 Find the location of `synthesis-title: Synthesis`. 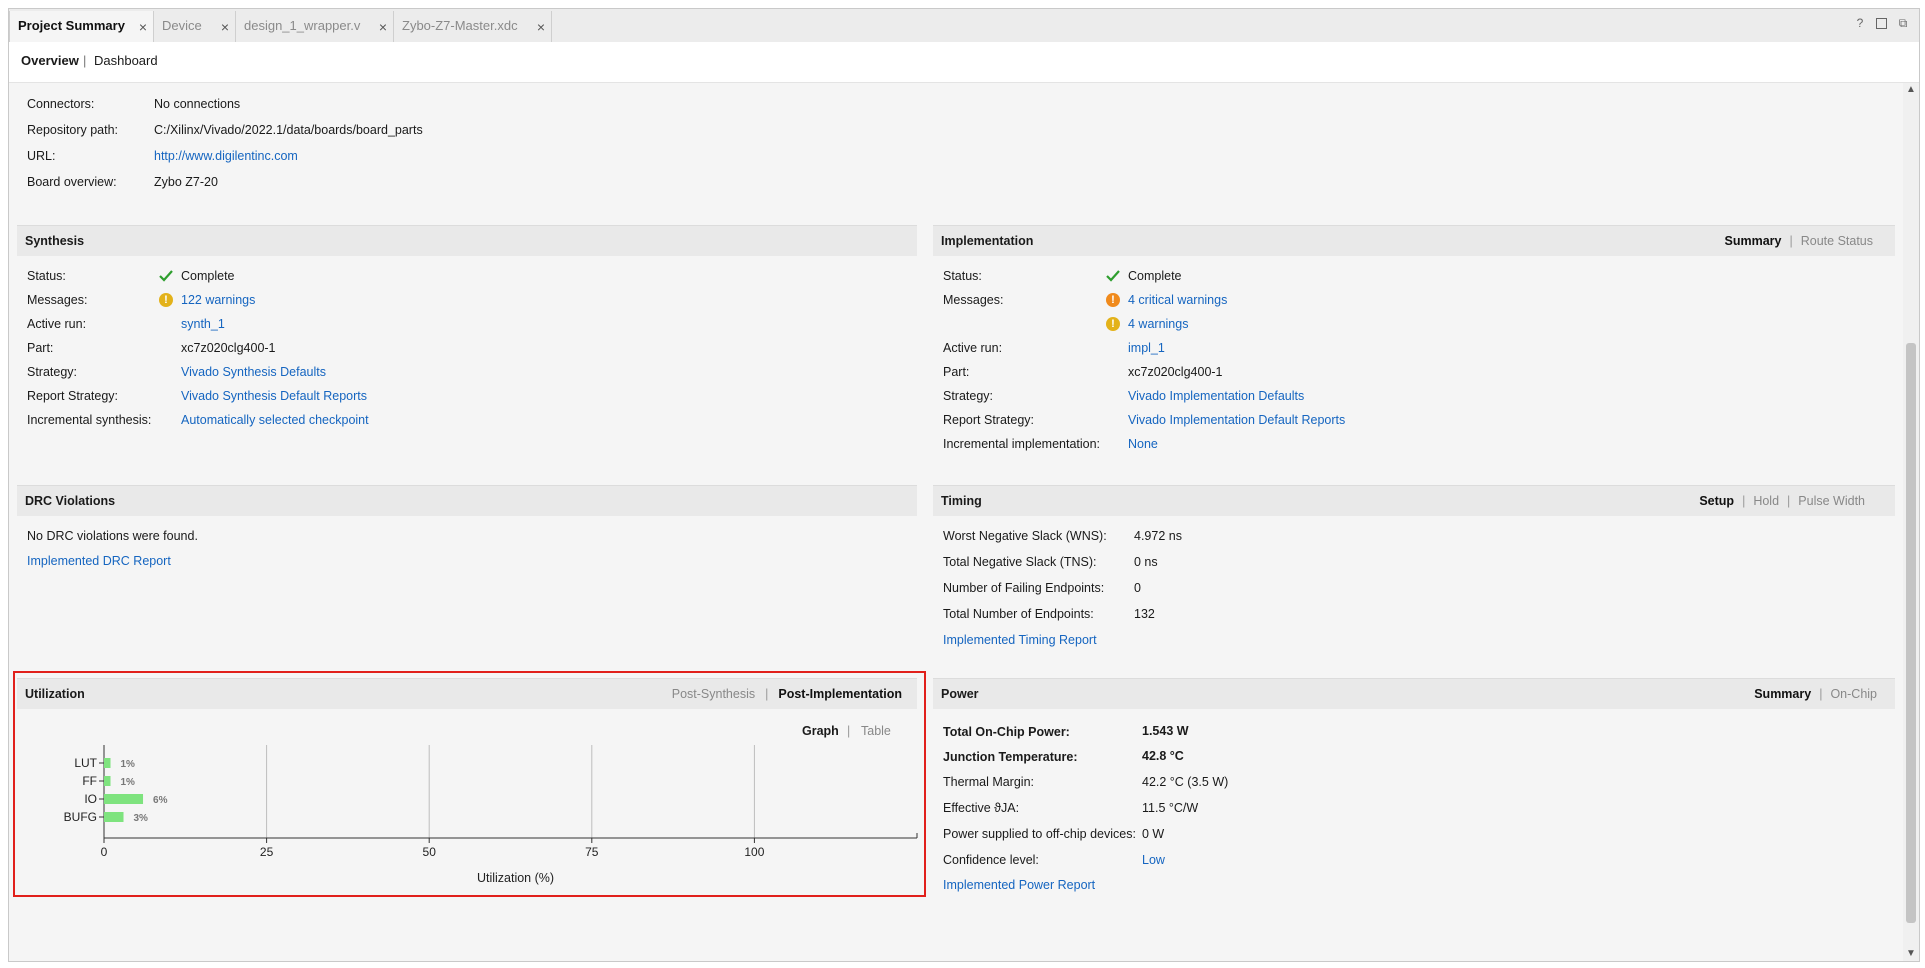

synthesis-title: Synthesis is located at coordinates (55, 241).